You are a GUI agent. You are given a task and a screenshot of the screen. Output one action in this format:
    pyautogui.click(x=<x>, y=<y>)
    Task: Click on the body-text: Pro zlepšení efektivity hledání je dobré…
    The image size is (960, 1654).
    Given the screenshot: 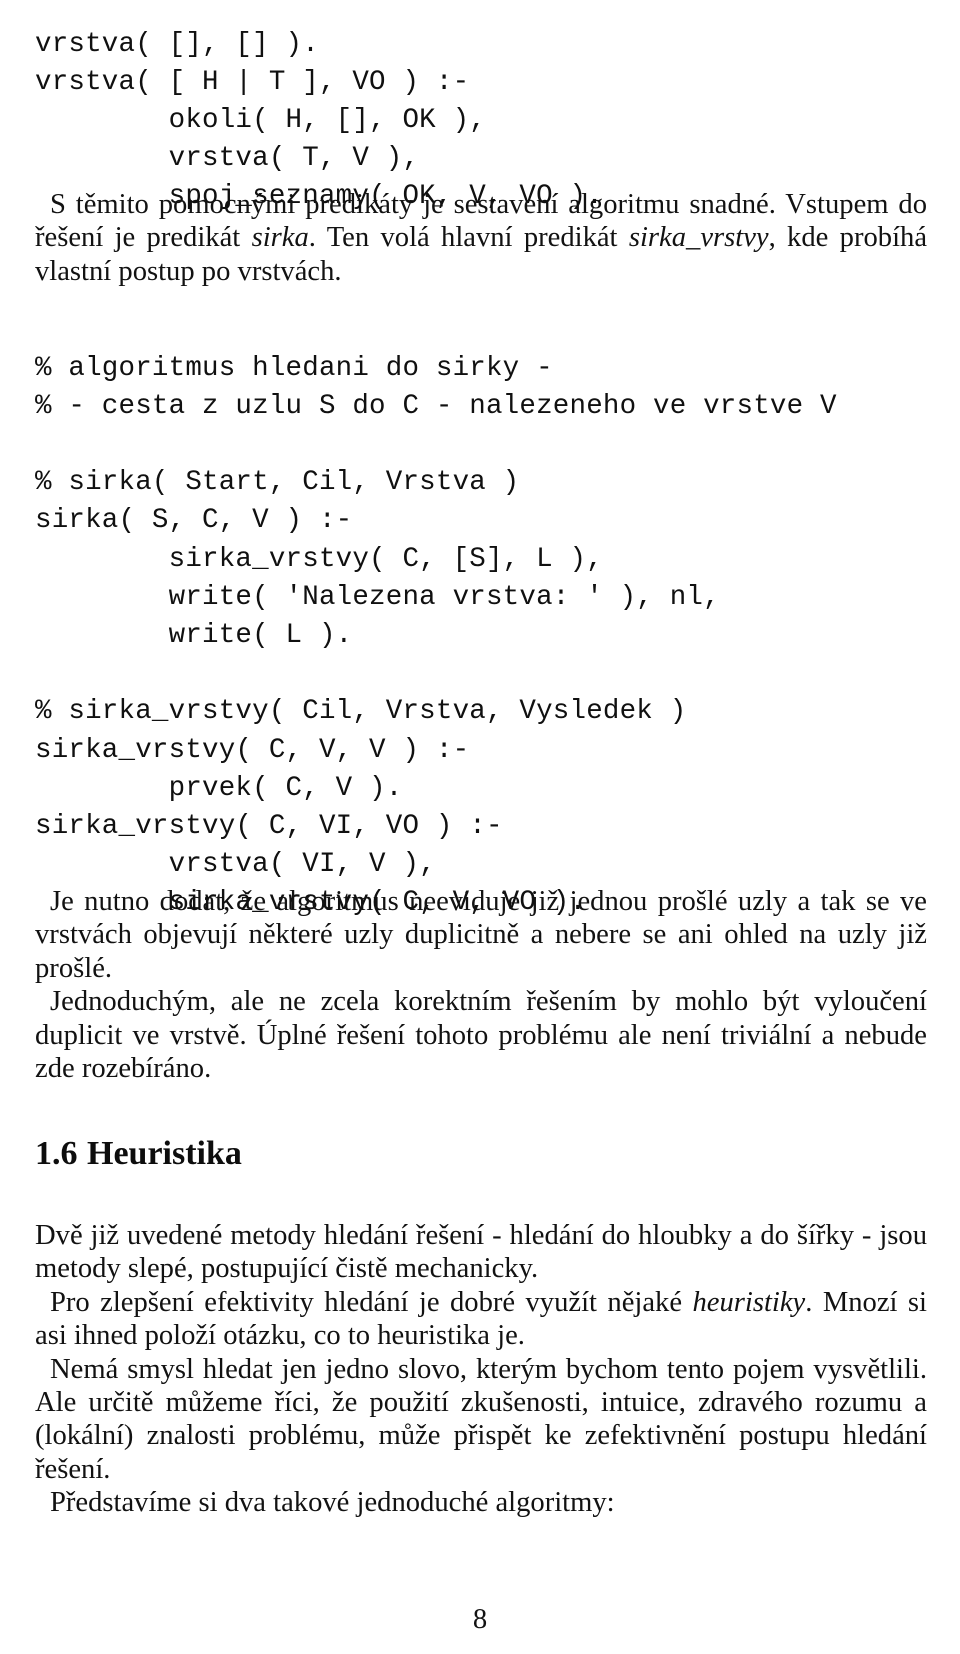 What is the action you would take?
    pyautogui.click(x=371, y=1302)
    